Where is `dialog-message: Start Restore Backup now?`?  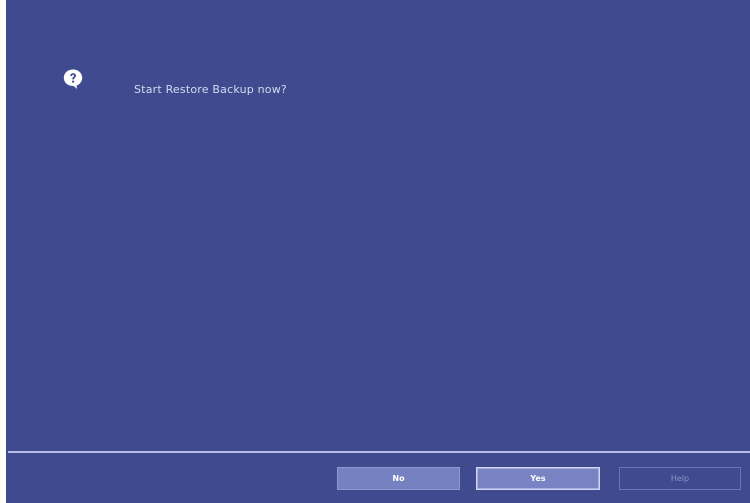
dialog-message: Start Restore Backup now? is located at coordinates (210, 89).